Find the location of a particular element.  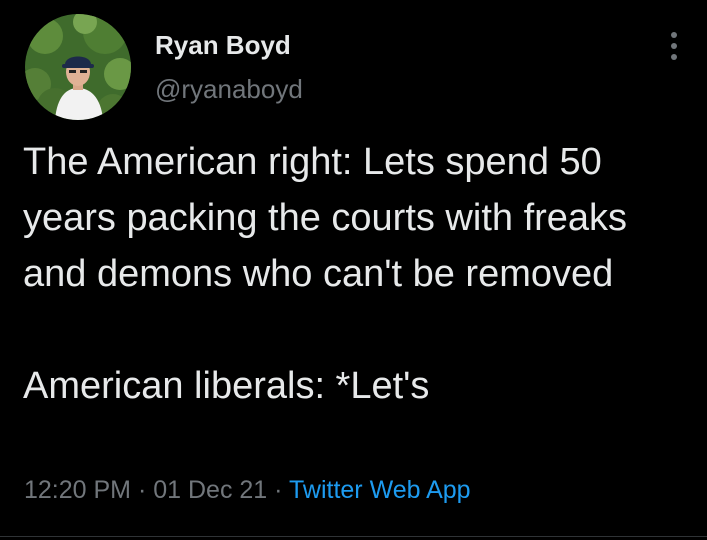

avatar is located at coordinates (78, 67).